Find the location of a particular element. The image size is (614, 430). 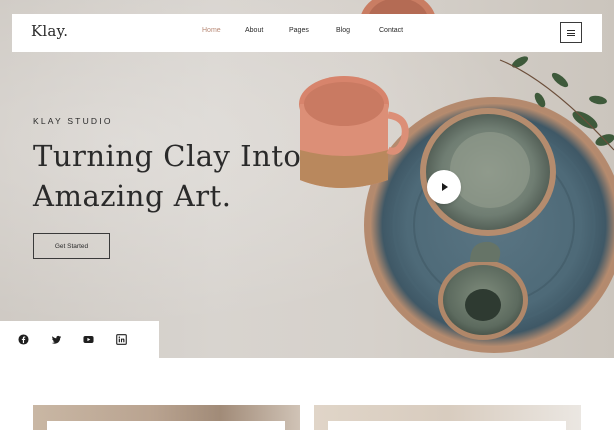

main-nav: Home About Pages Blog Contact is located at coordinates (307, 33).